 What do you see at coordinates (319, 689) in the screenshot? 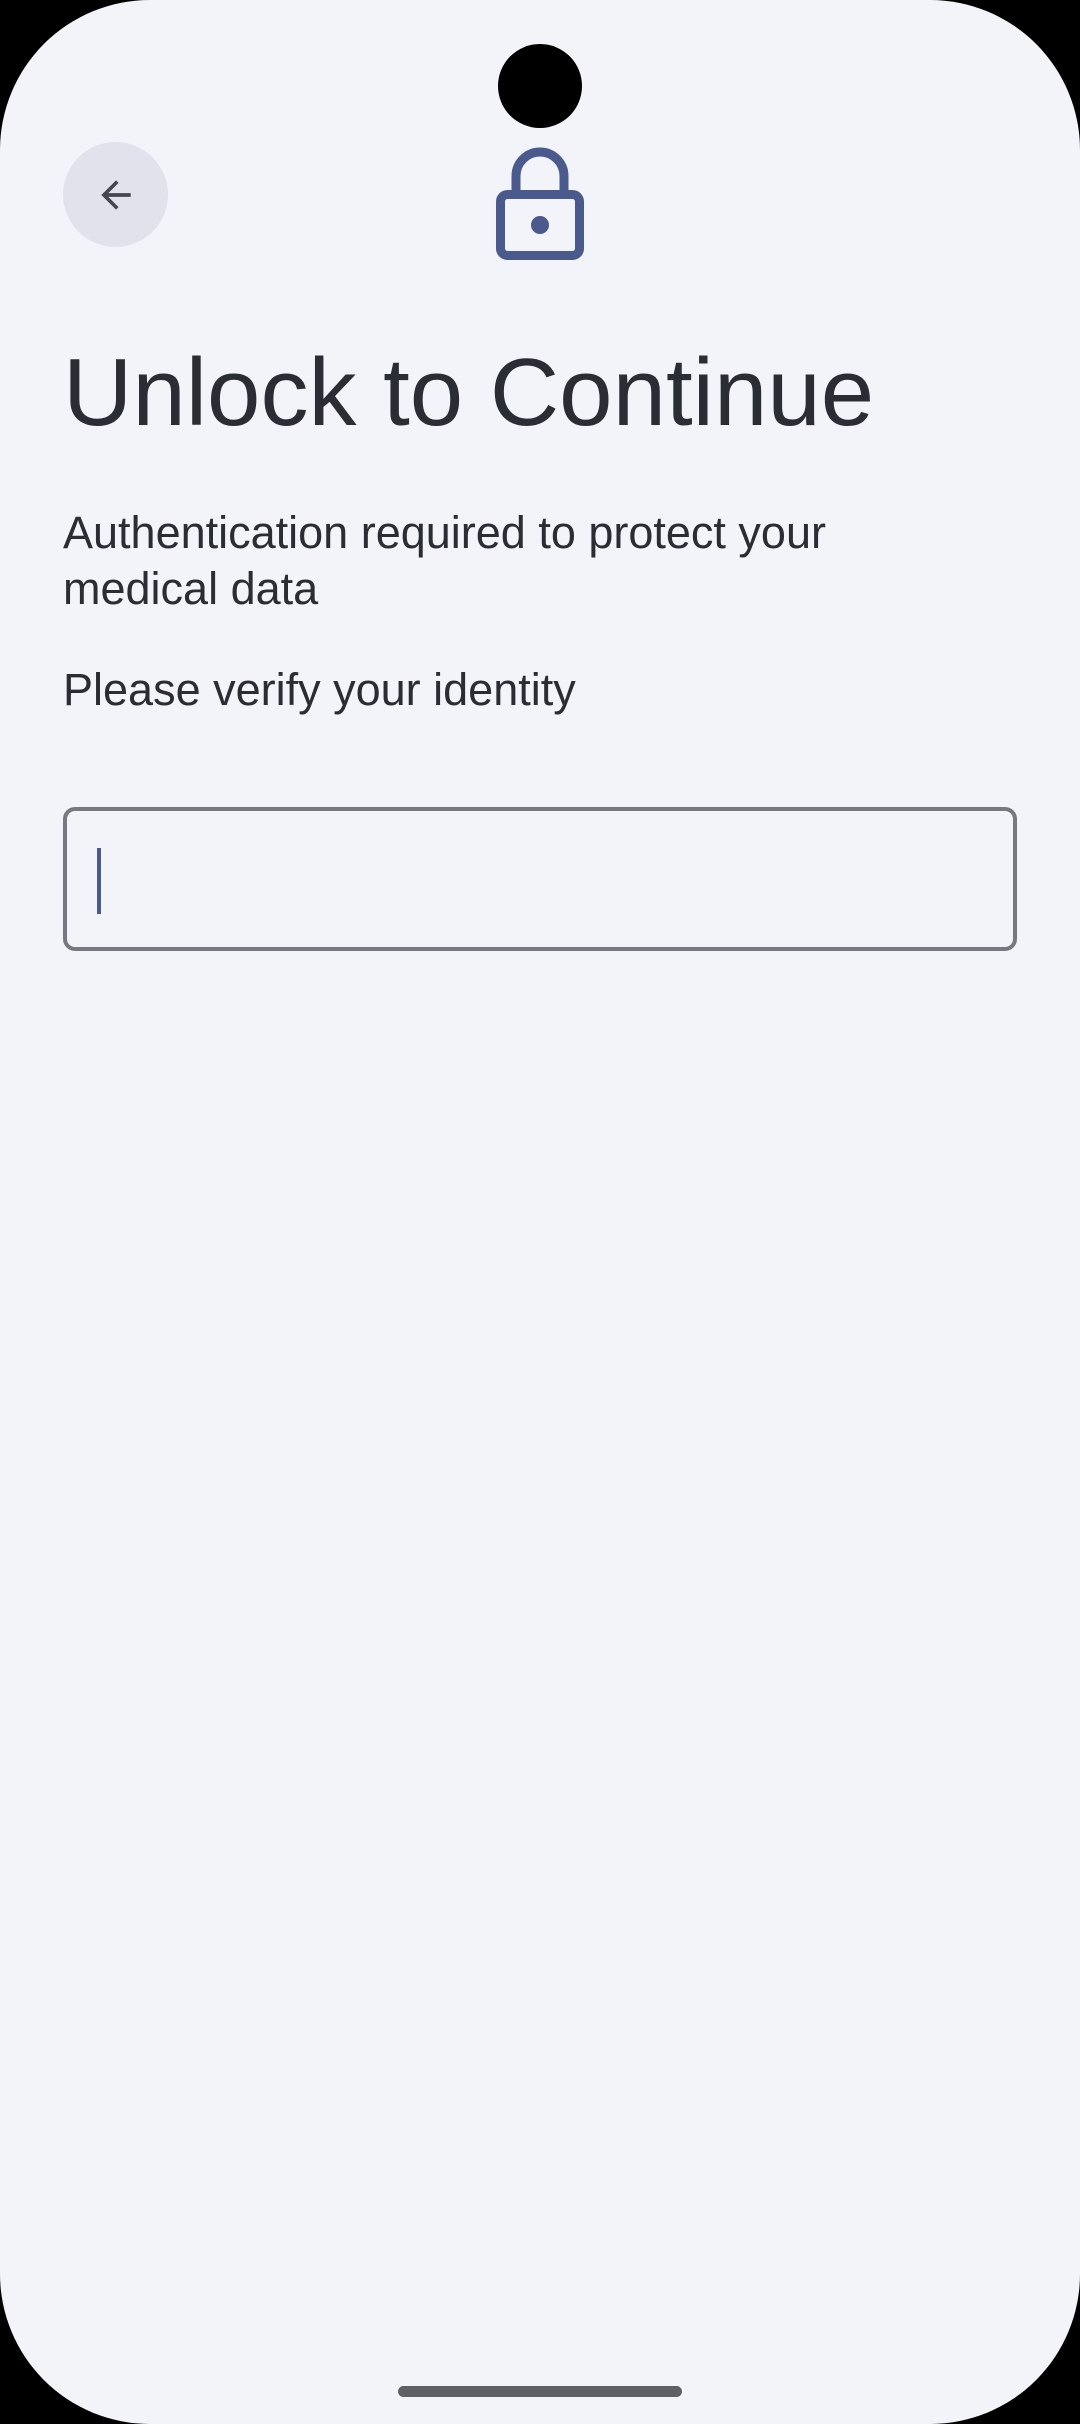
I see `verify-prompt: Please verify your identity` at bounding box center [319, 689].